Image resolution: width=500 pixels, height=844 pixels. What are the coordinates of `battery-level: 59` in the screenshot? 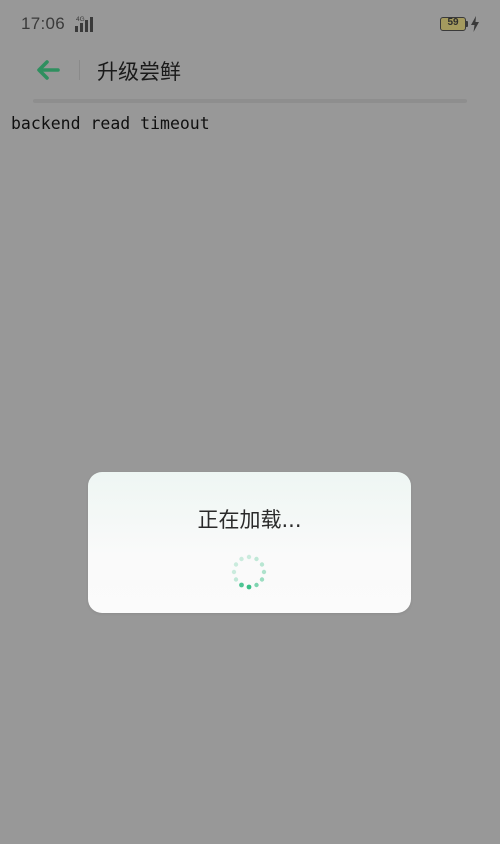 It's located at (453, 22).